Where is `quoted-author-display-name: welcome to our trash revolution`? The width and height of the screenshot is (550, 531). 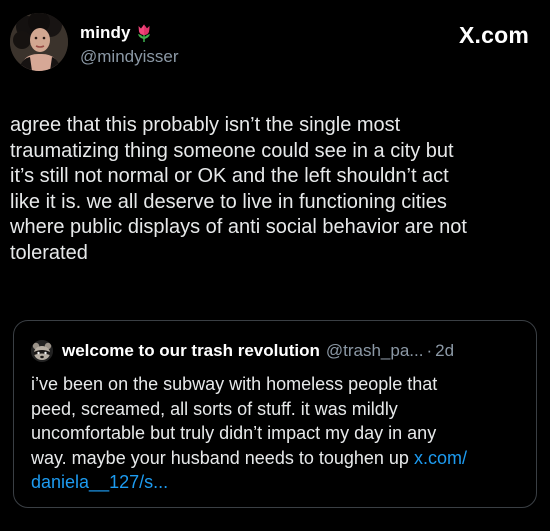
quoted-author-display-name: welcome to our trash revolution is located at coordinates (191, 351).